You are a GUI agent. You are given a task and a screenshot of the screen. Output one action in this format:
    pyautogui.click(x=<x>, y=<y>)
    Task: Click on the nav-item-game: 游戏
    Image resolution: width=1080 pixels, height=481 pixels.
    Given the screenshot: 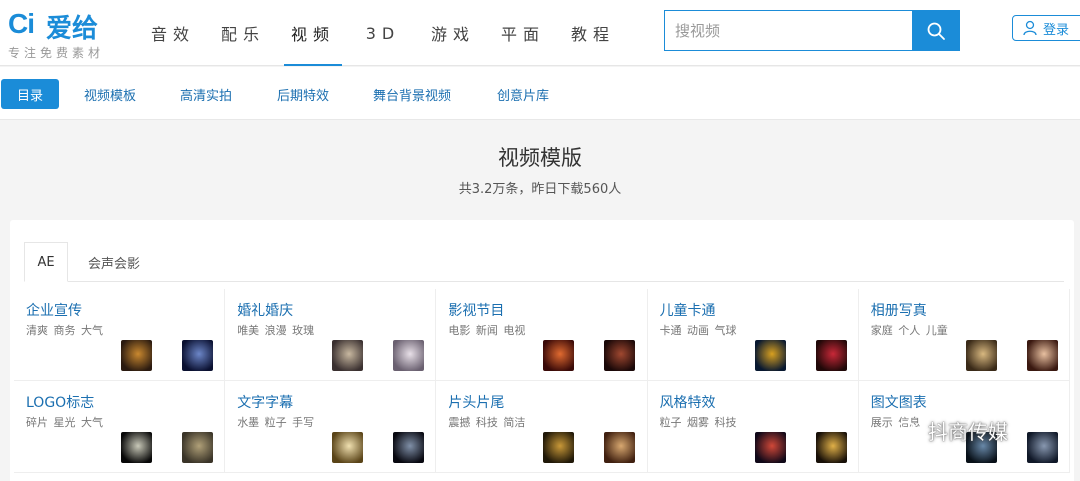 What is the action you would take?
    pyautogui.click(x=453, y=33)
    